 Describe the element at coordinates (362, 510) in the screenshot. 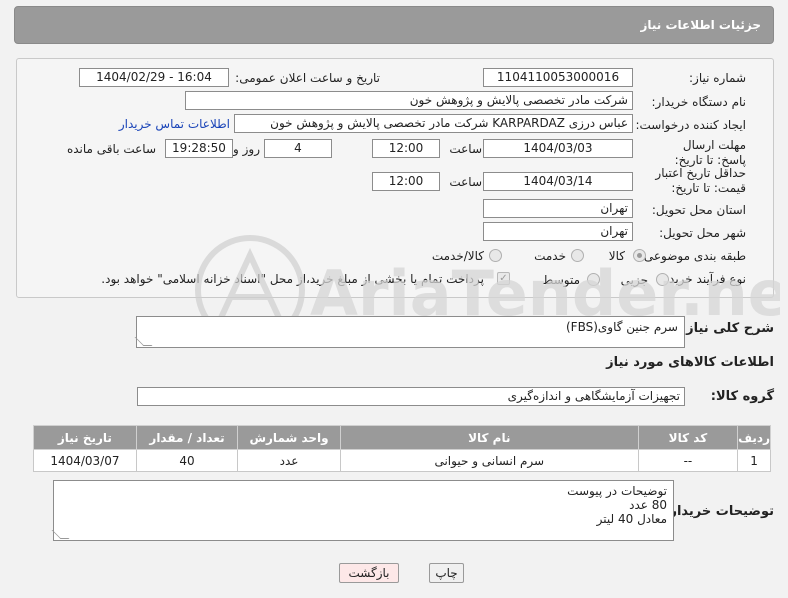

I see `buyer-notes-textarea: توضیحات در پیوست 80 عدد معادل 40 لیتر` at that location.